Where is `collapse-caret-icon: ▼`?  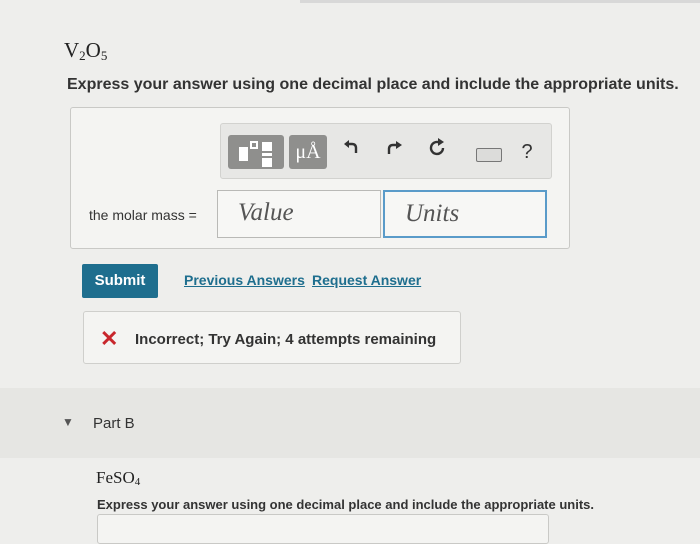
collapse-caret-icon: ▼ is located at coordinates (68, 422).